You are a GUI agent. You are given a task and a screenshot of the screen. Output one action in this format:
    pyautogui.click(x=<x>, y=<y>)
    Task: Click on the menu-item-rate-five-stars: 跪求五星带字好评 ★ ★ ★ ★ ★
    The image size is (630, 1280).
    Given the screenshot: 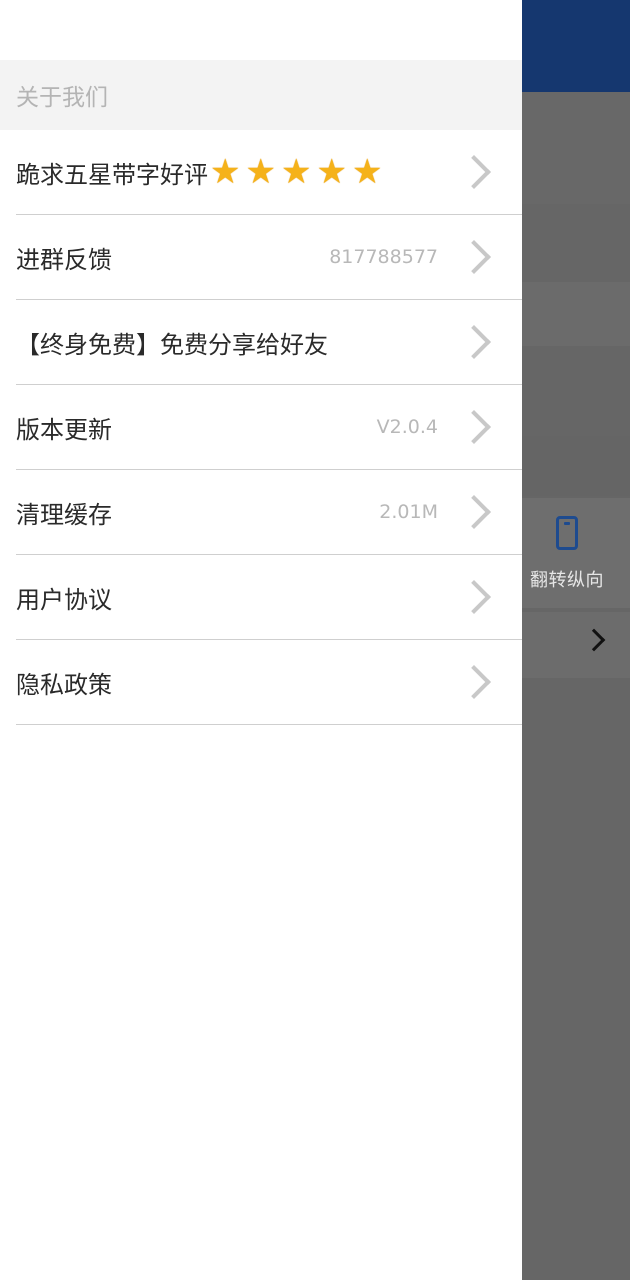 What is the action you would take?
    pyautogui.click(x=269, y=172)
    